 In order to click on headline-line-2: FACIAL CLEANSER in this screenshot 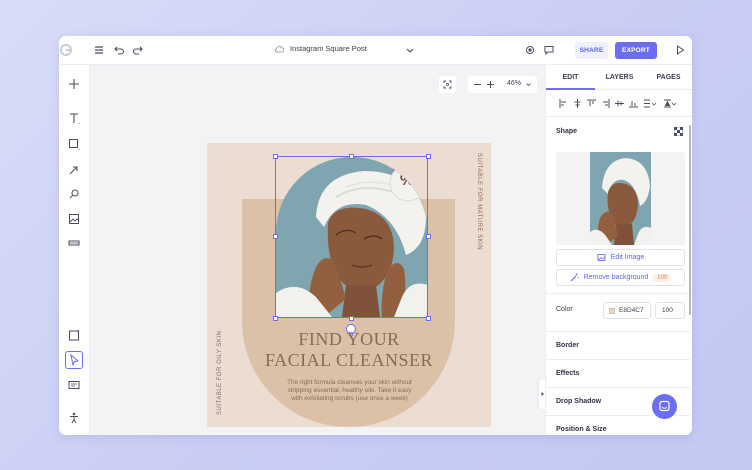, I will do `click(349, 360)`.